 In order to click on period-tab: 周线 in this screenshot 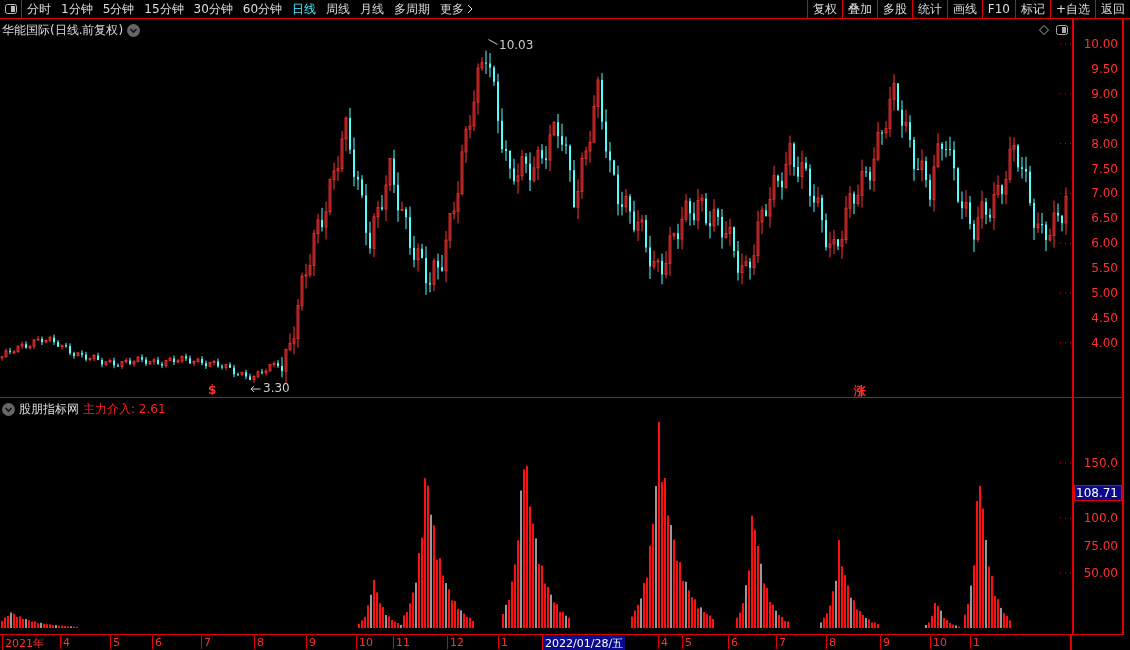, I will do `click(338, 9)`.